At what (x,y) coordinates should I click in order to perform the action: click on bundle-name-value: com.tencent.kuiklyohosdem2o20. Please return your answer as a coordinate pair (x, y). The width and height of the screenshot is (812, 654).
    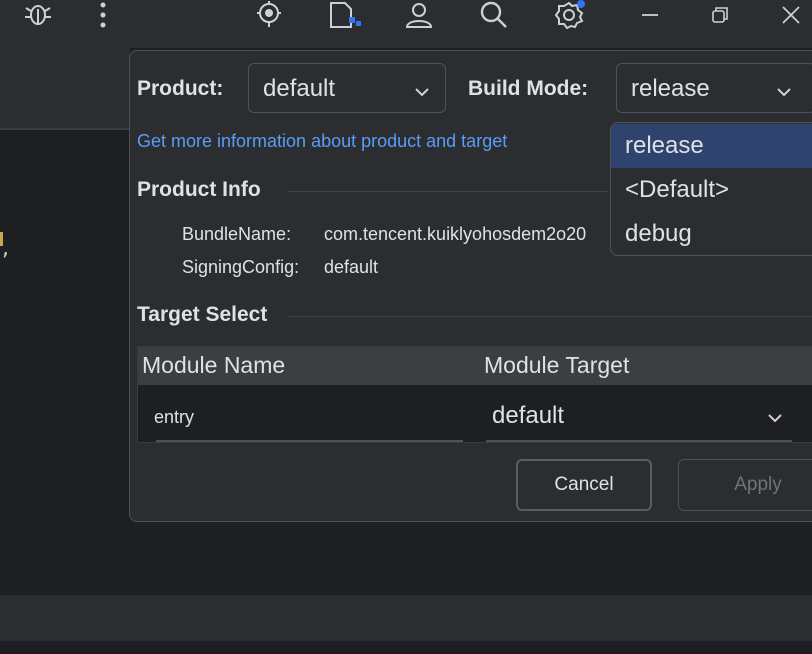
    Looking at the image, I should click on (455, 234).